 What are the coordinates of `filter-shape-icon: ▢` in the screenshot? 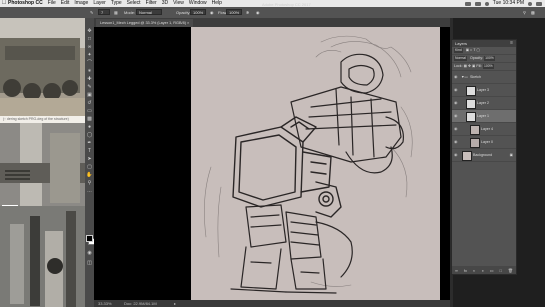 It's located at (477, 50).